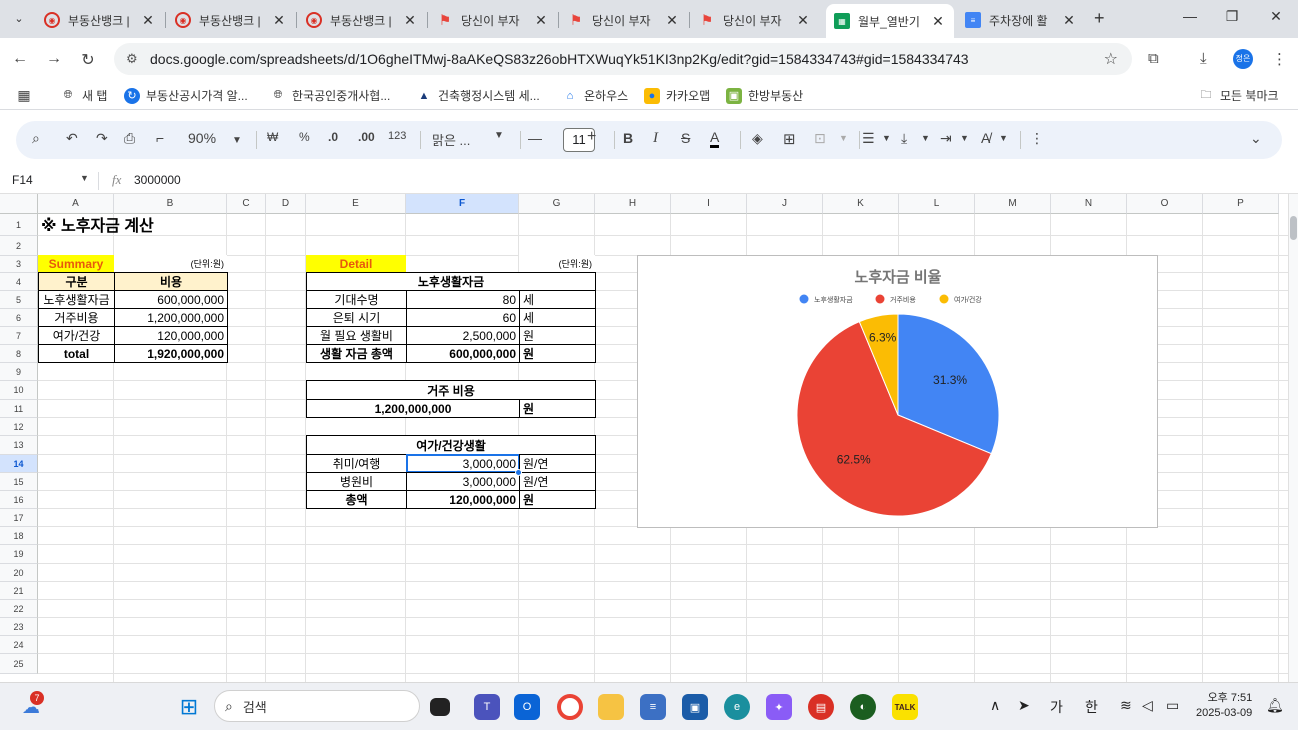 This screenshot has width=1298, height=730. What do you see at coordinates (19, 300) in the screenshot?
I see `row-header-5: 5` at bounding box center [19, 300].